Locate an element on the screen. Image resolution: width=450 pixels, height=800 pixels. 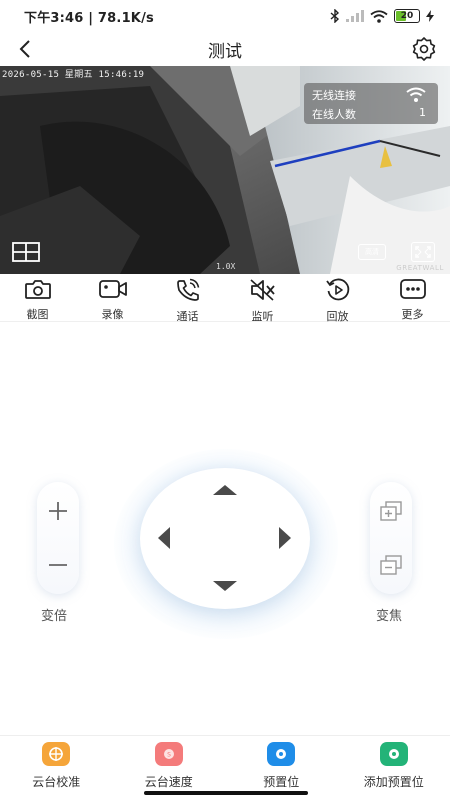
fullscreen-button is located at coordinates (423, 252).